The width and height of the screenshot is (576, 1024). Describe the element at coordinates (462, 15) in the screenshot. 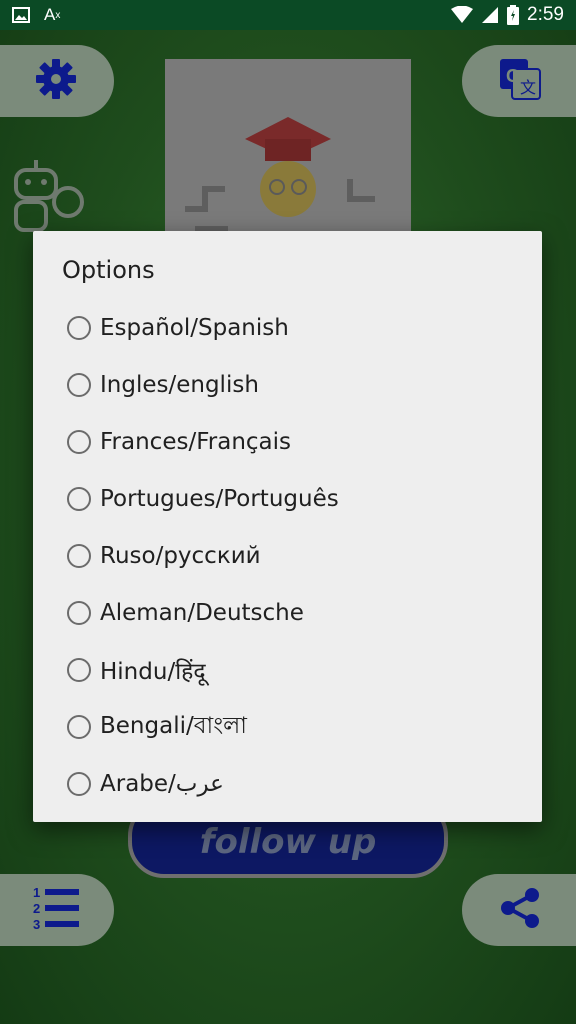

I see `wifi-icon` at that location.